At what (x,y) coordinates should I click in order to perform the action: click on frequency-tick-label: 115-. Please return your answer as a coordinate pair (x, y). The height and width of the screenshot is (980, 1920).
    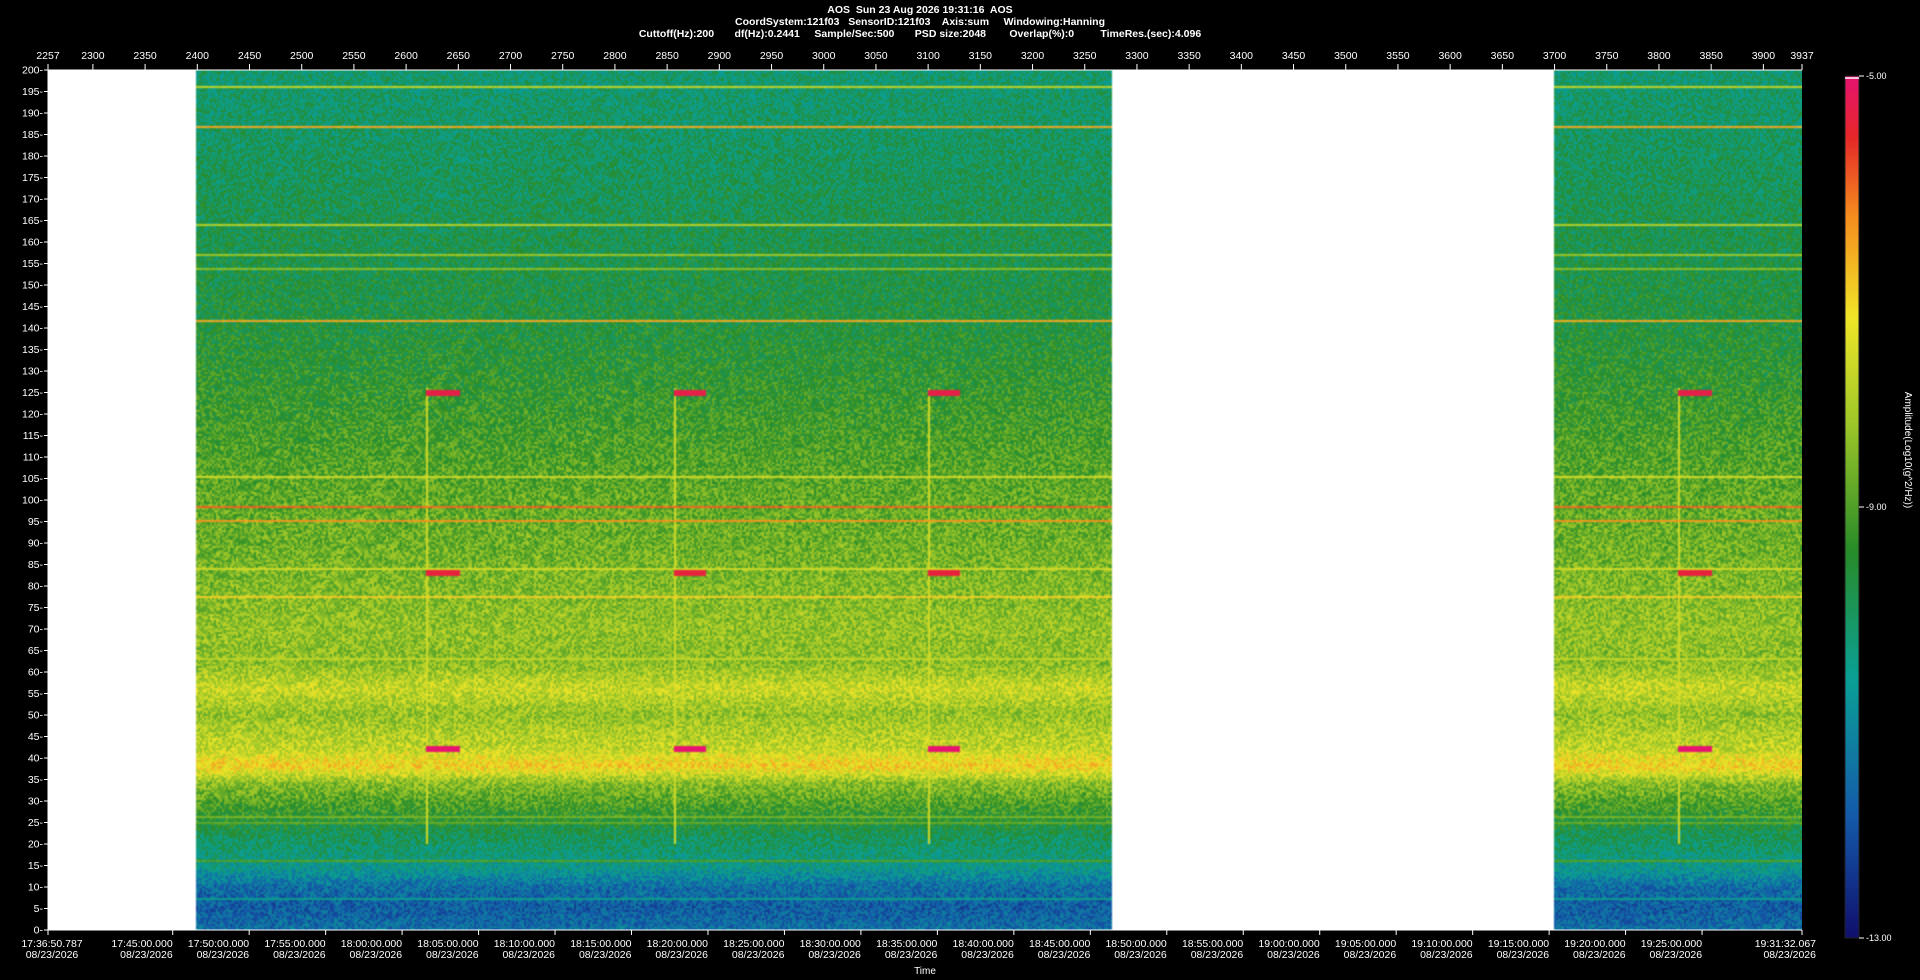
    Looking at the image, I should click on (33, 436).